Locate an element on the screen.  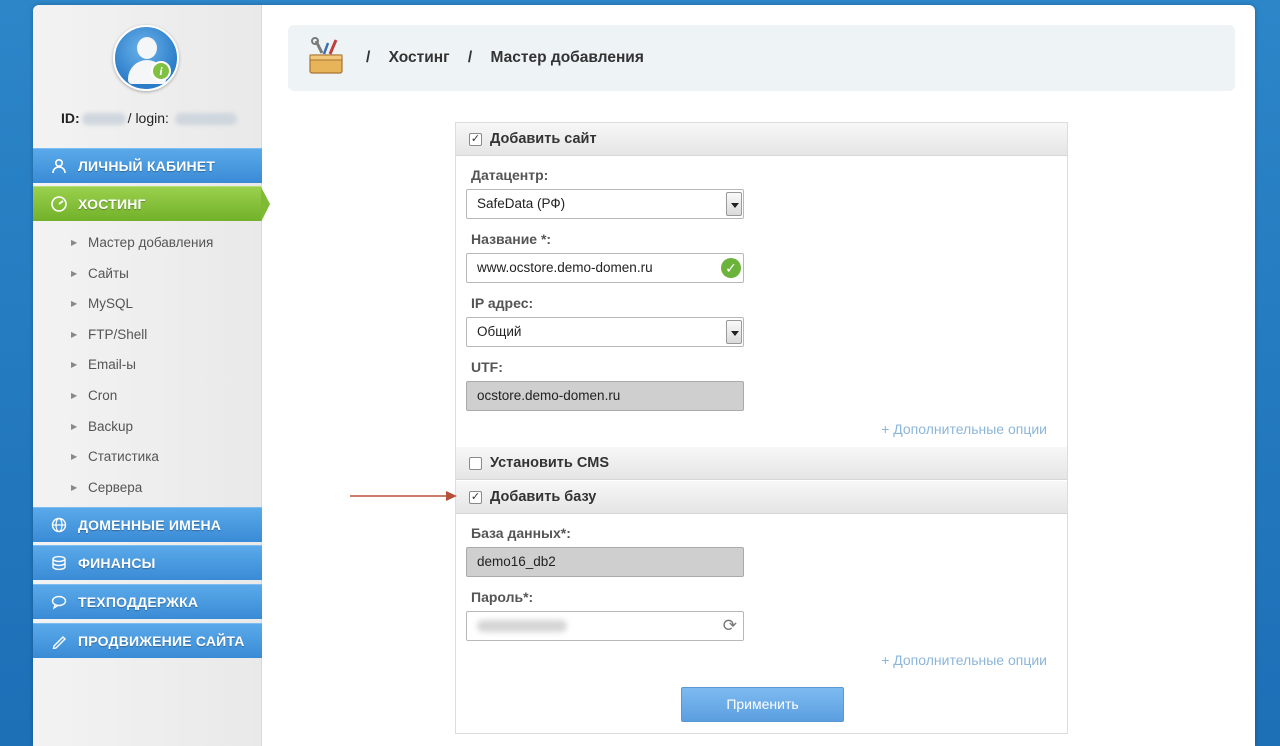
input-value: ocstore.demo-domen.ru is located at coordinates (549, 395).